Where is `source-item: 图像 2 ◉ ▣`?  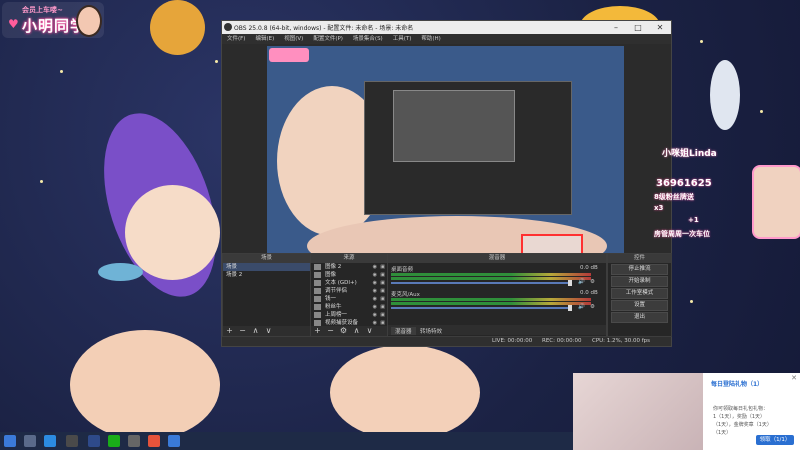
source-item: 图像 2 ◉ ▣ is located at coordinates (349, 267).